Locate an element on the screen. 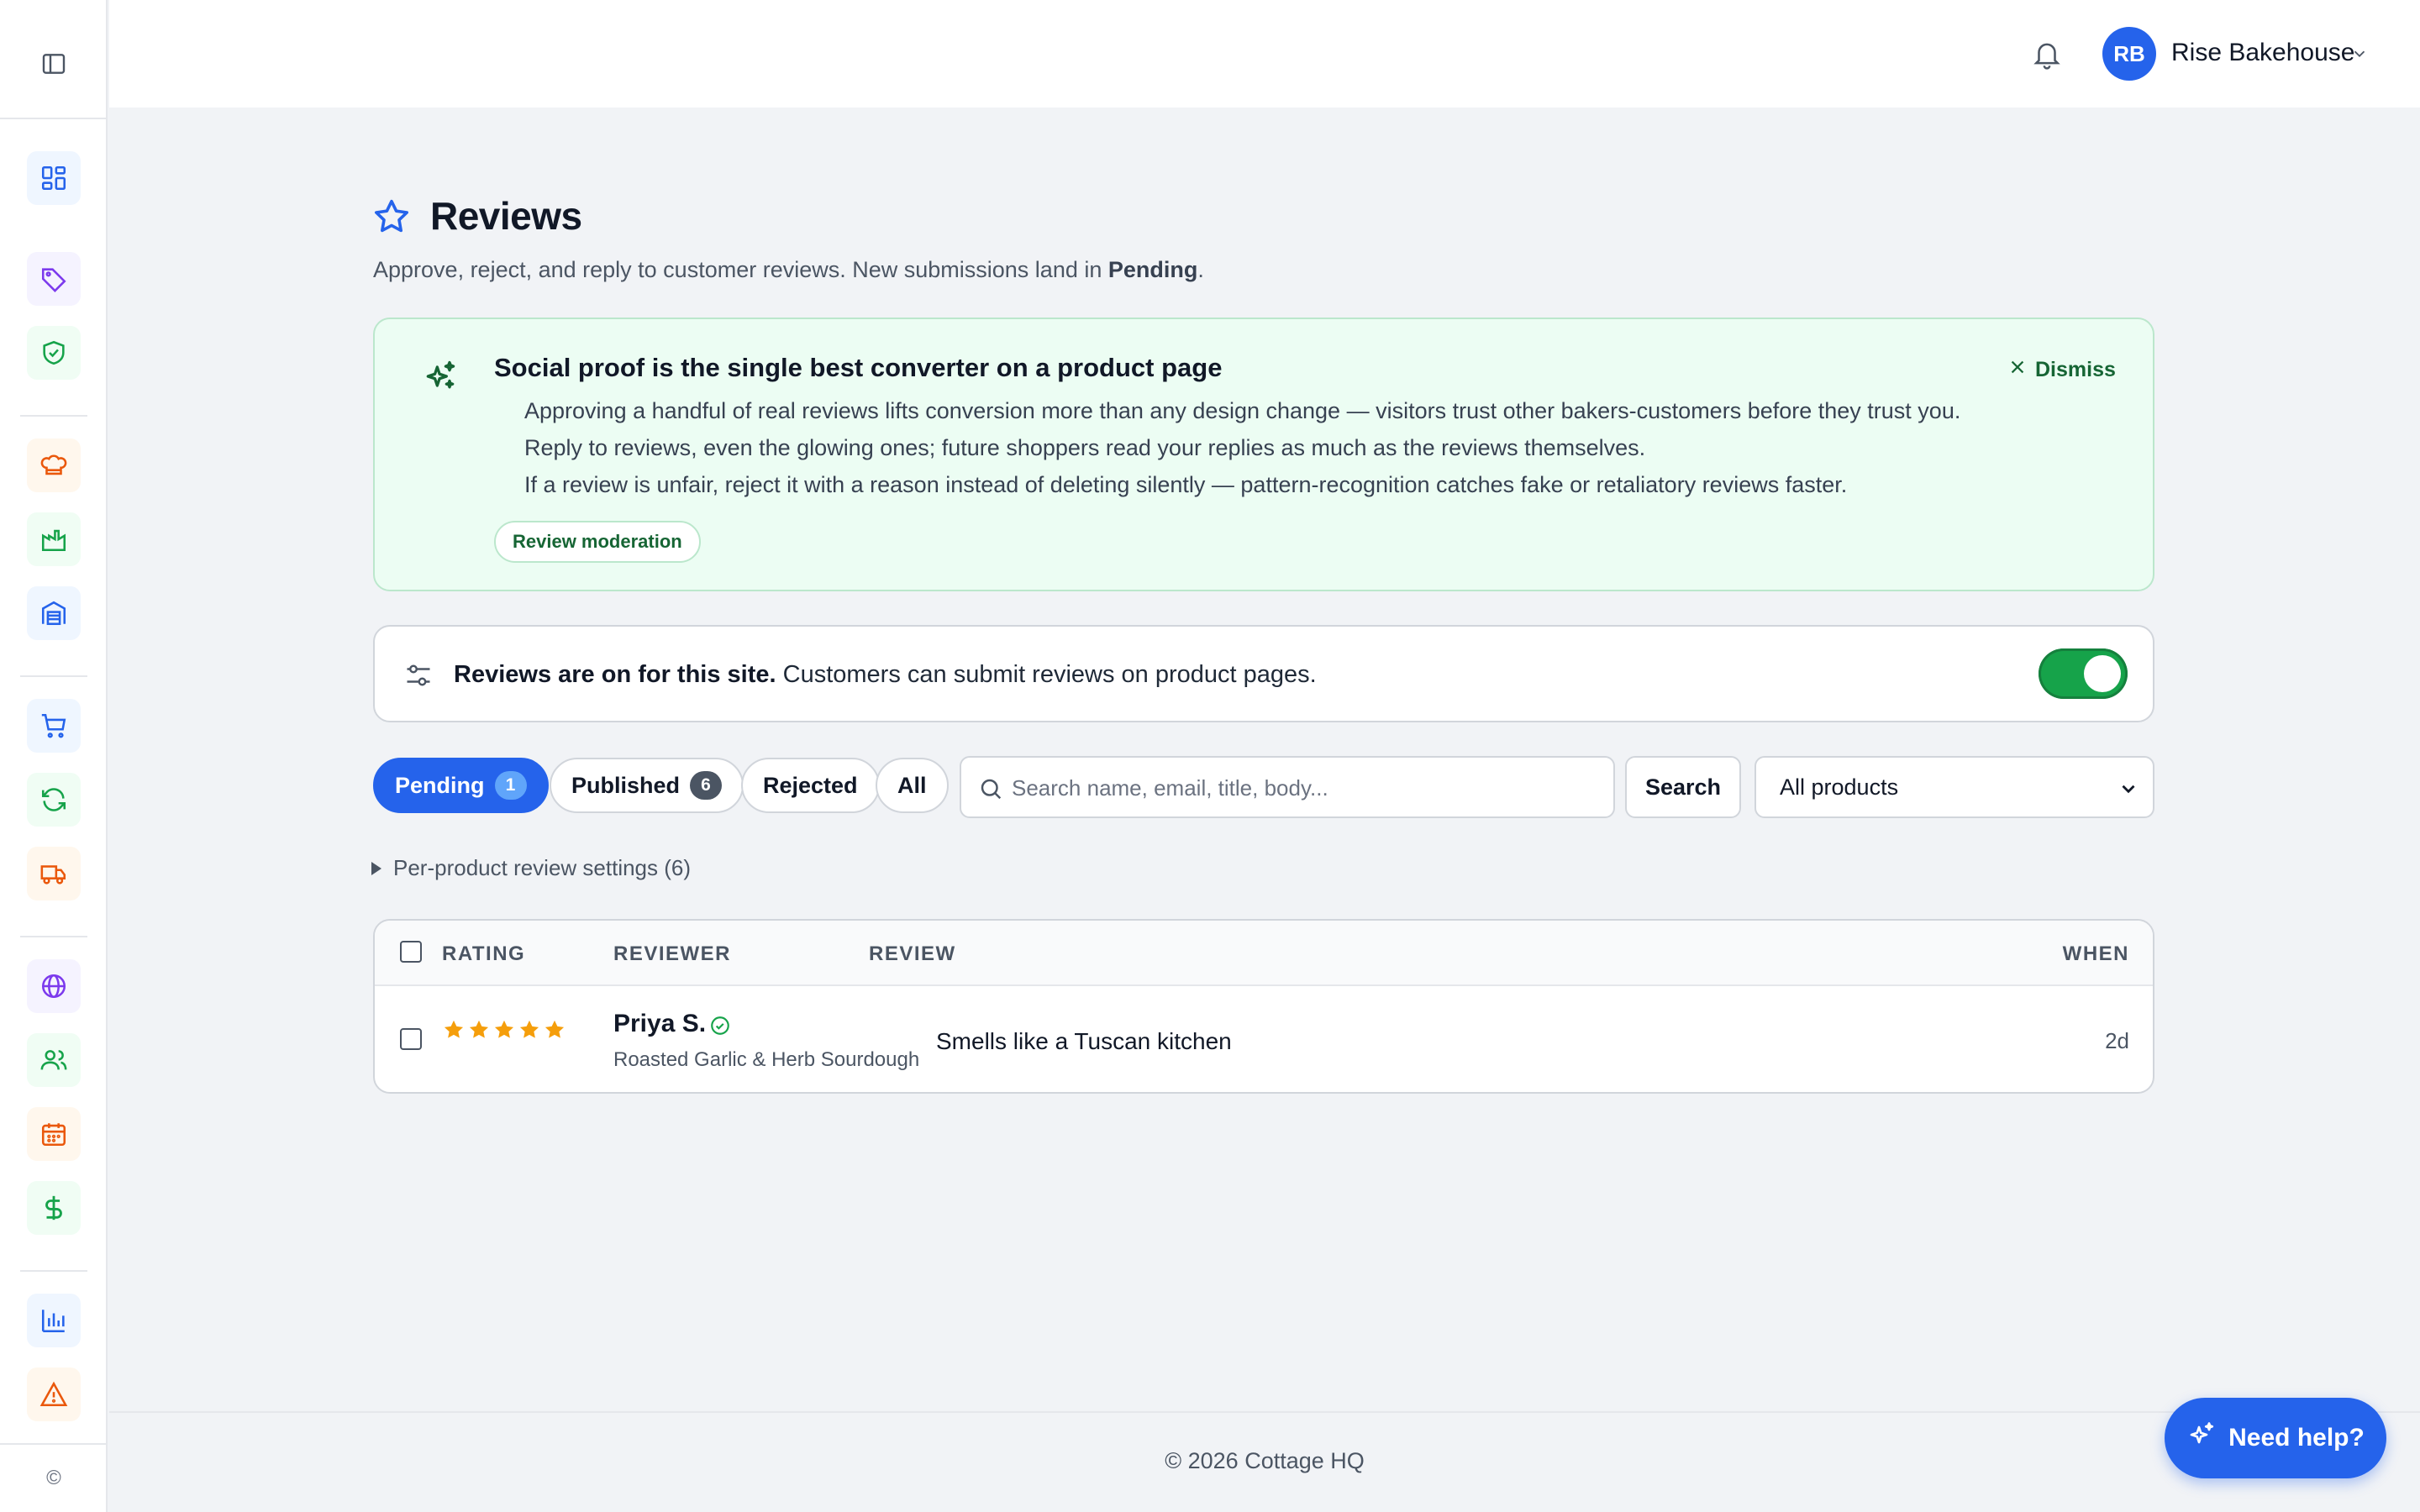 Image resolution: width=2420 pixels, height=1512 pixels. count-badge: 6 is located at coordinates (706, 785).